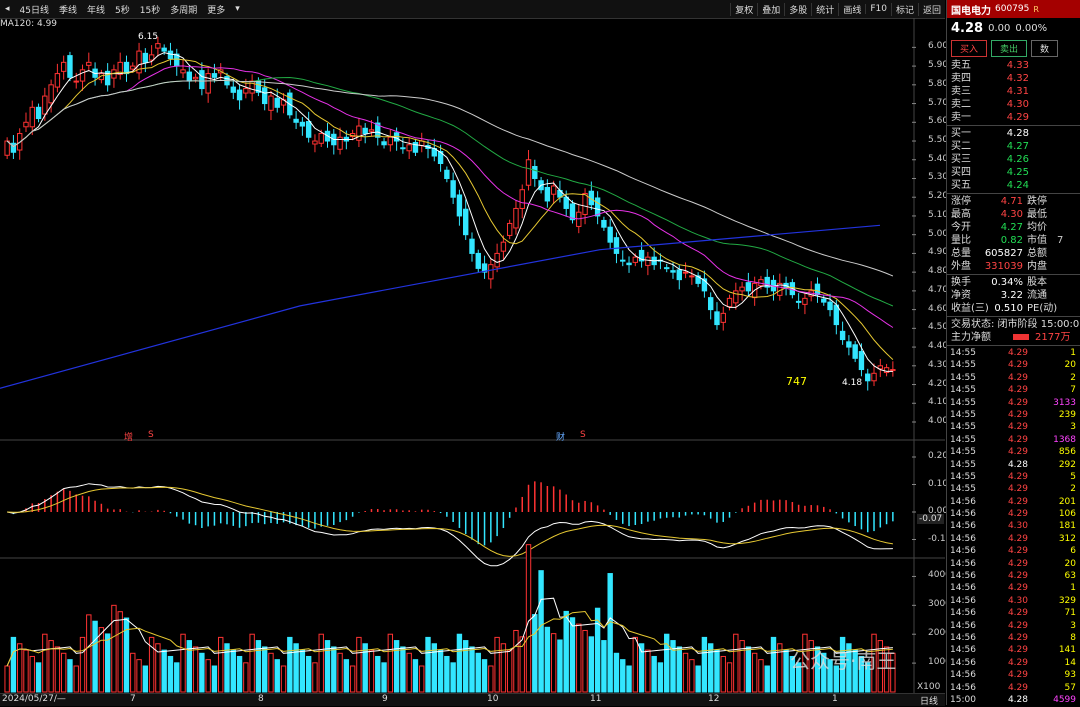 This screenshot has width=1080, height=707. Describe the element at coordinates (929, 700) in the screenshot. I see `period-label: 日线` at that location.